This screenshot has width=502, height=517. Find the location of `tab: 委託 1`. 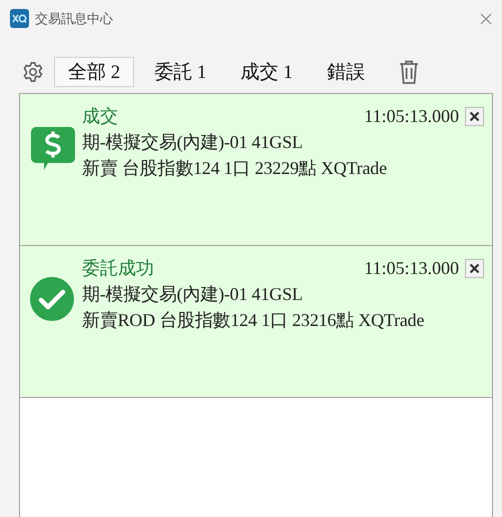

tab: 委託 1 is located at coordinates (180, 72).